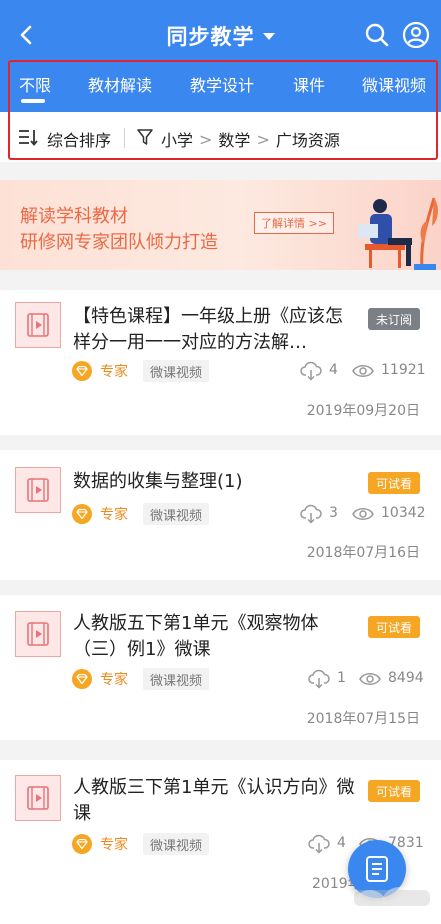  Describe the element at coordinates (220, 225) in the screenshot. I see `promo-banner: 解读学科教材 研修网专家团队倾力打造 了解详情 >>` at that location.